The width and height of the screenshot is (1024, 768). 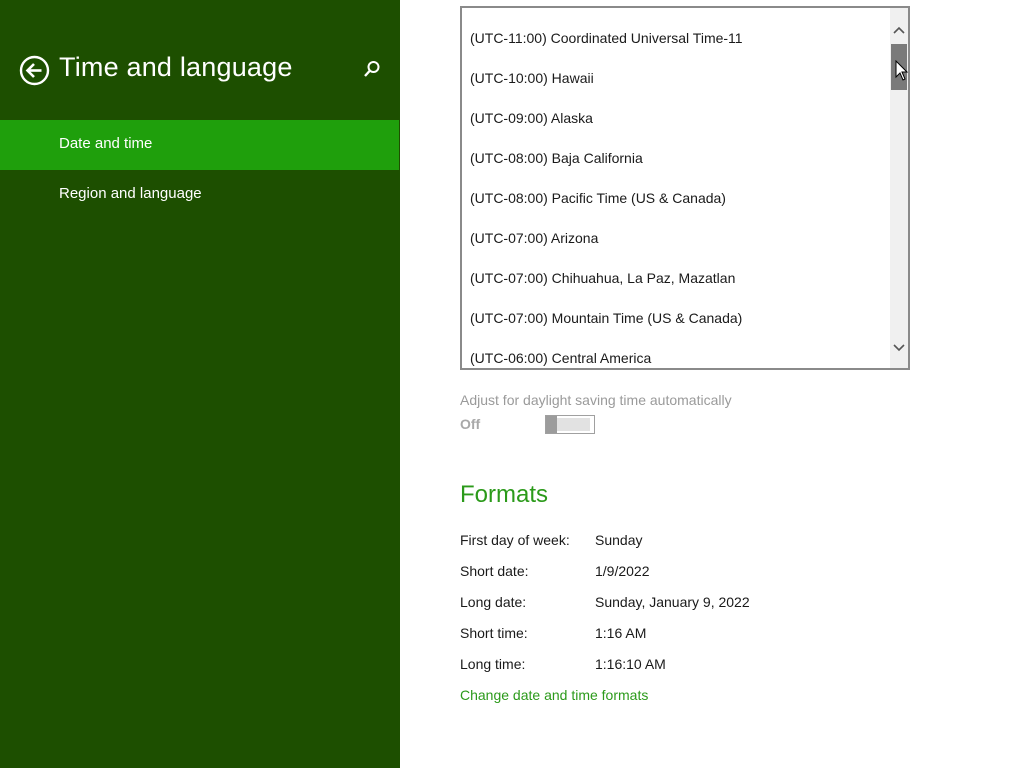 What do you see at coordinates (556, 158) in the screenshot?
I see `list-item: (UTC-08:00) Baja California` at bounding box center [556, 158].